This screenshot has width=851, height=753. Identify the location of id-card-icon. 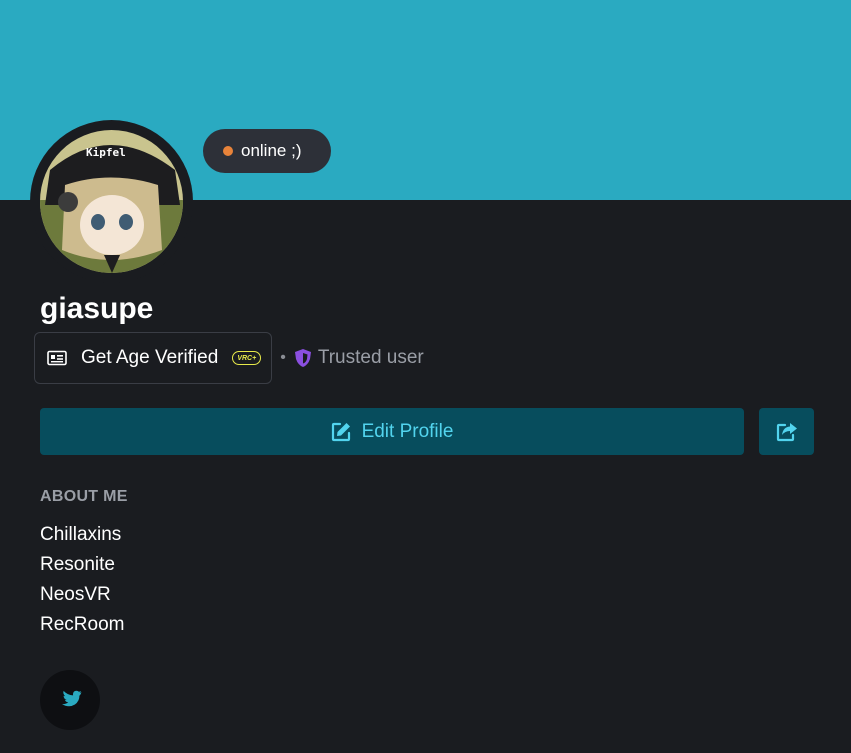
(57, 358).